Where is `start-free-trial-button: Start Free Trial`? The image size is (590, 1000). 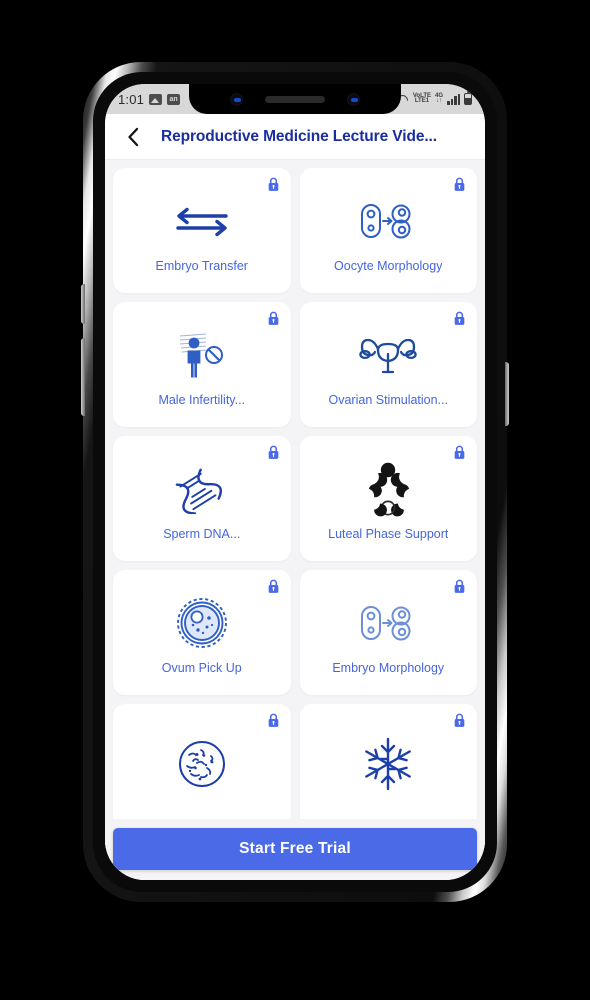 start-free-trial-button: Start Free Trial is located at coordinates (295, 849).